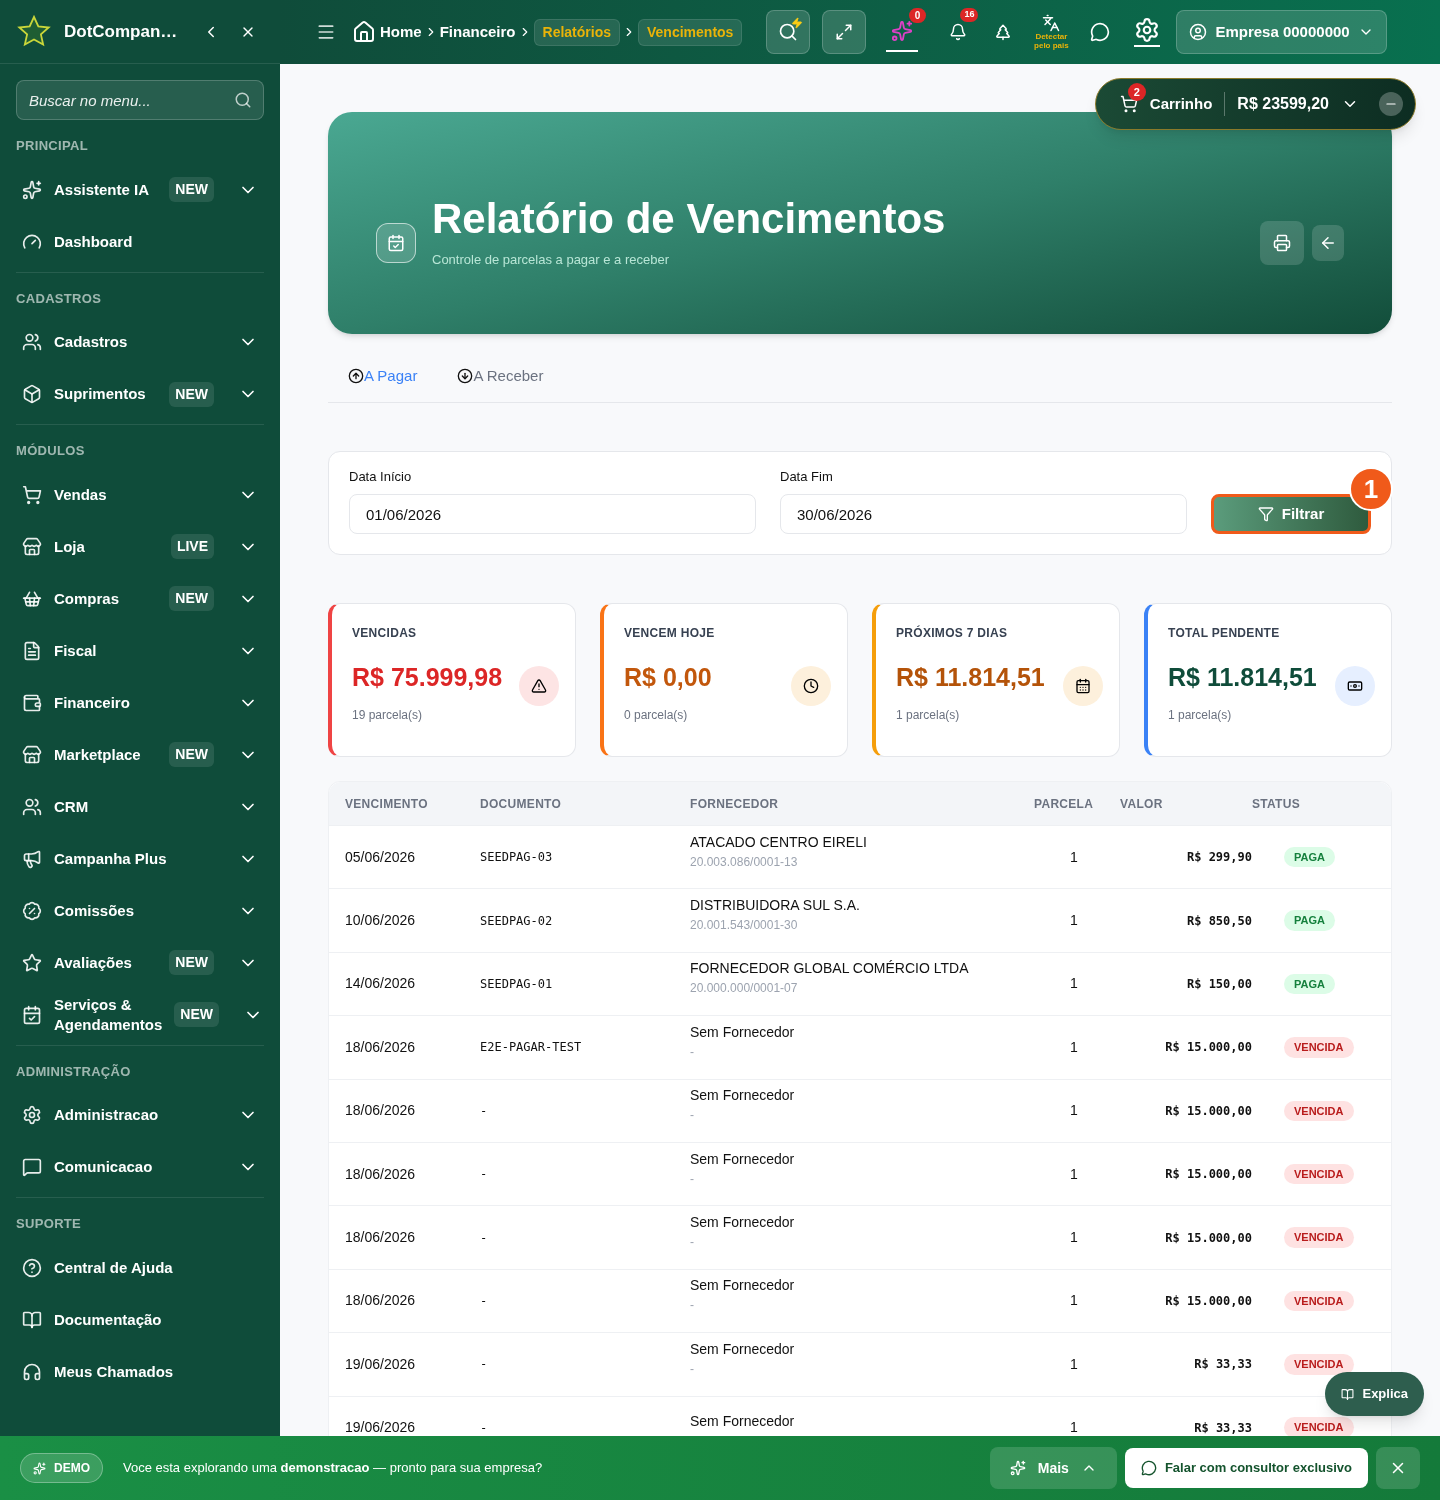 This screenshot has width=1440, height=1500. Describe the element at coordinates (383, 376) in the screenshot. I see `tab: A Pagar` at that location.